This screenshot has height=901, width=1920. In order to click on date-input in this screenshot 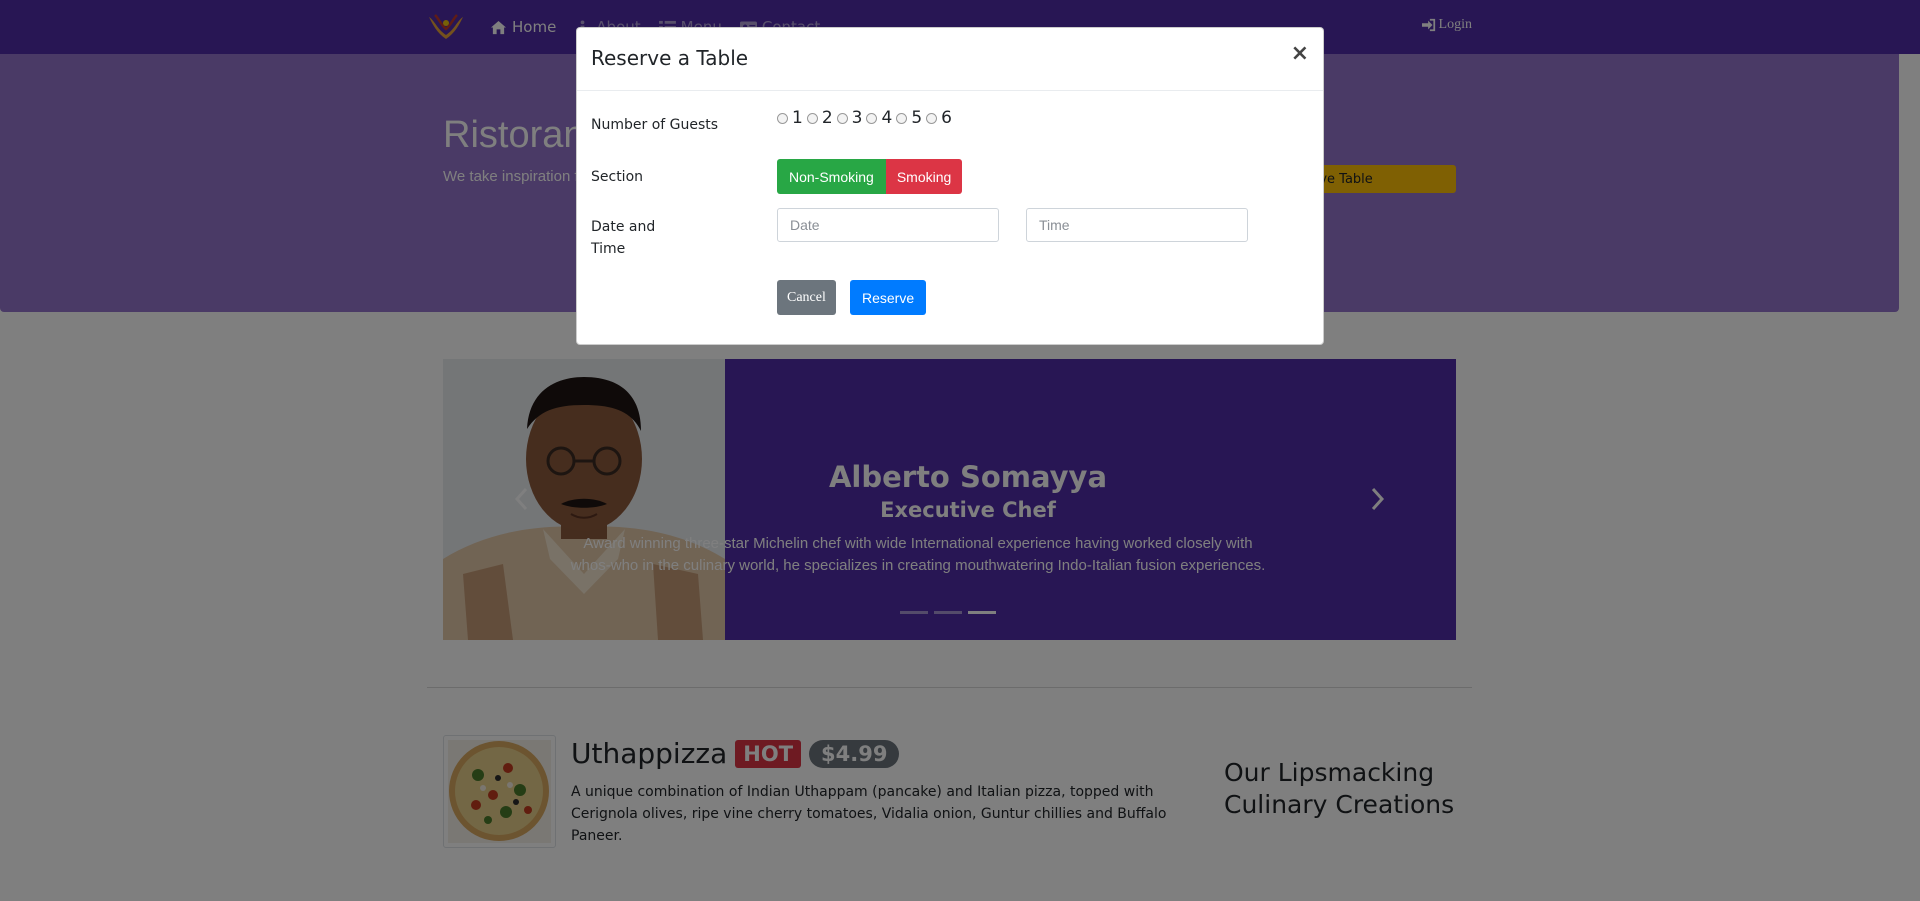, I will do `click(888, 225)`.